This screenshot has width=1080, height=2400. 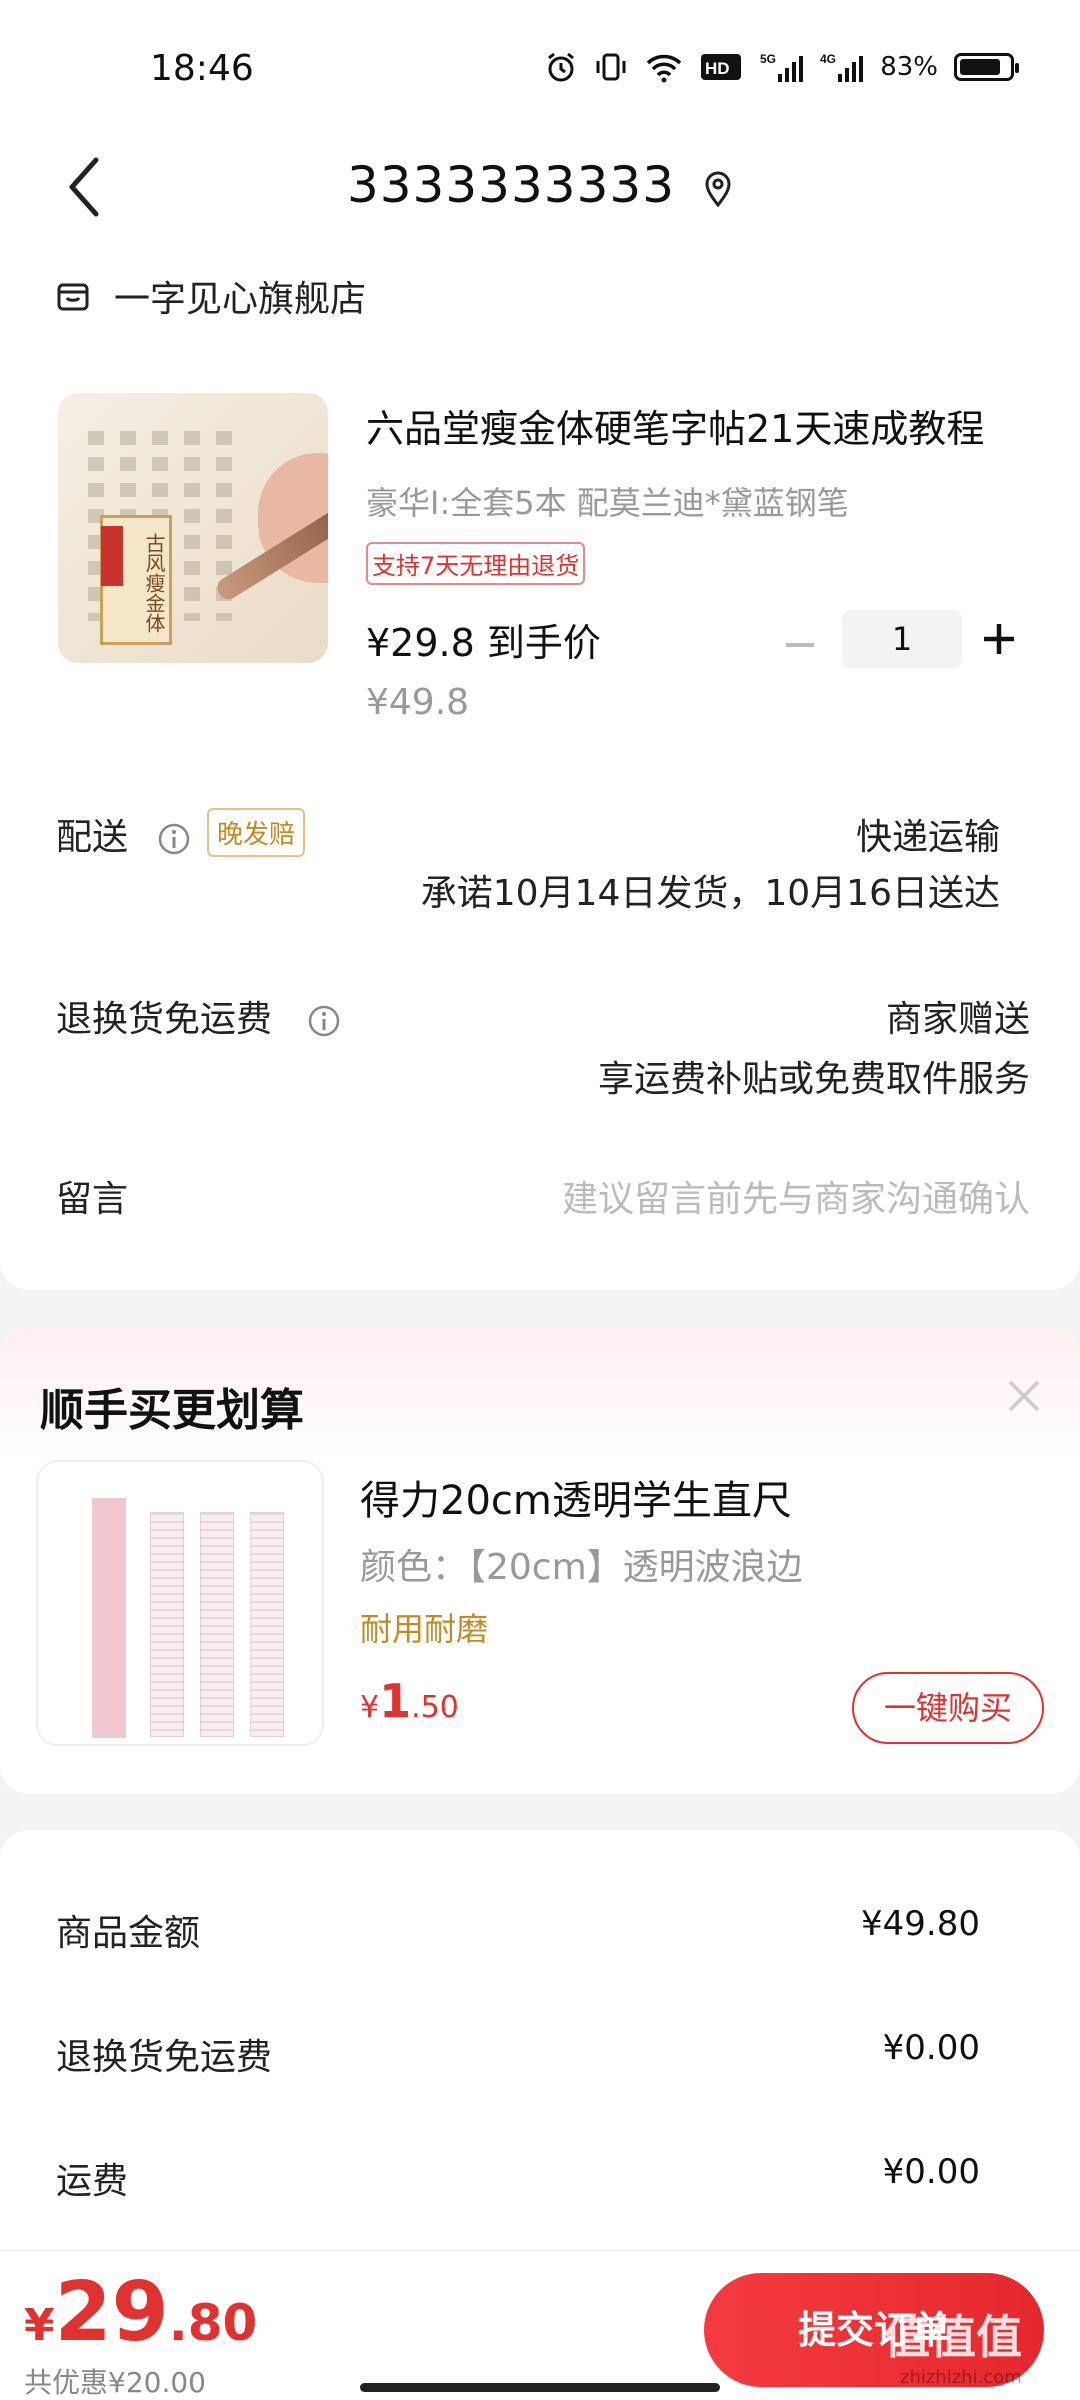 What do you see at coordinates (796, 1196) in the screenshot?
I see `message-input: 建议留言前先与商家沟通确认` at bounding box center [796, 1196].